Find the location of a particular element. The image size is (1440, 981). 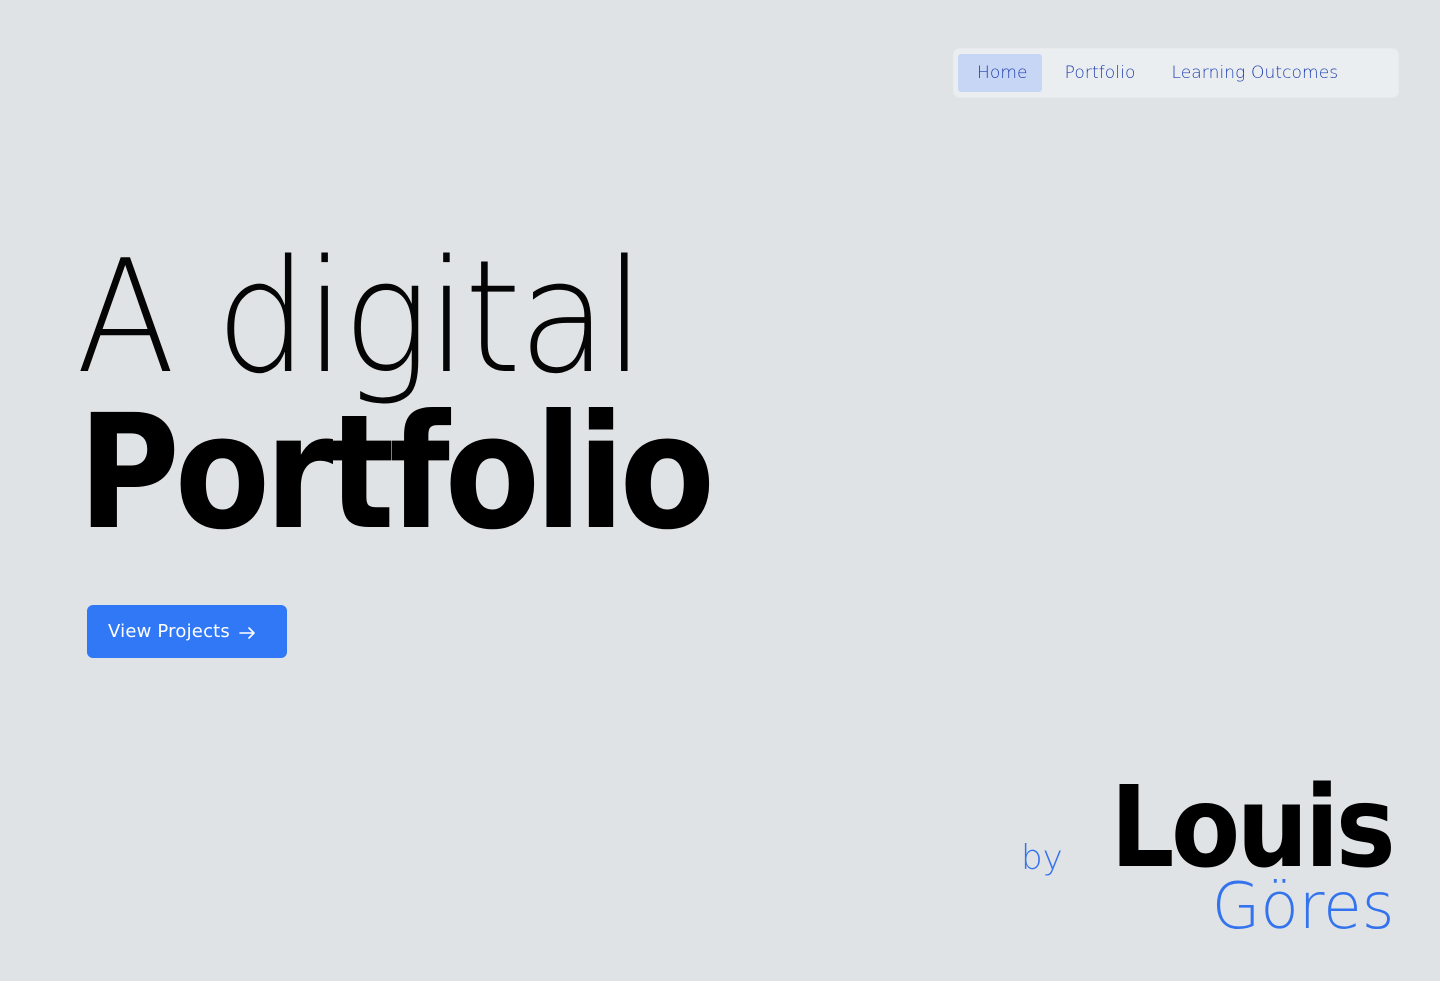

view-projects-label: View Projects is located at coordinates (169, 631).